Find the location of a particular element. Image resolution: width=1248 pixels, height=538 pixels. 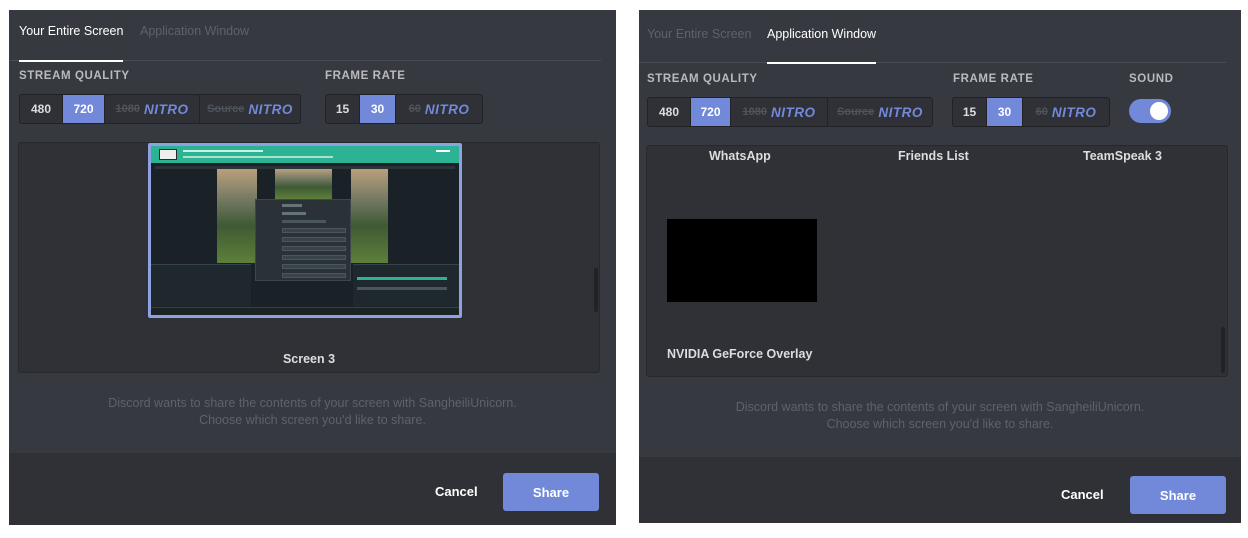

screen-3-thumbnail is located at coordinates (305, 230).